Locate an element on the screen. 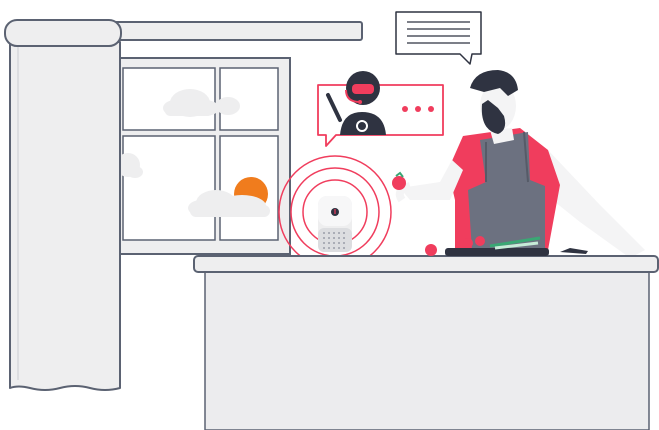 This screenshot has width=659, height=430. knife-icon is located at coordinates (574, 251).